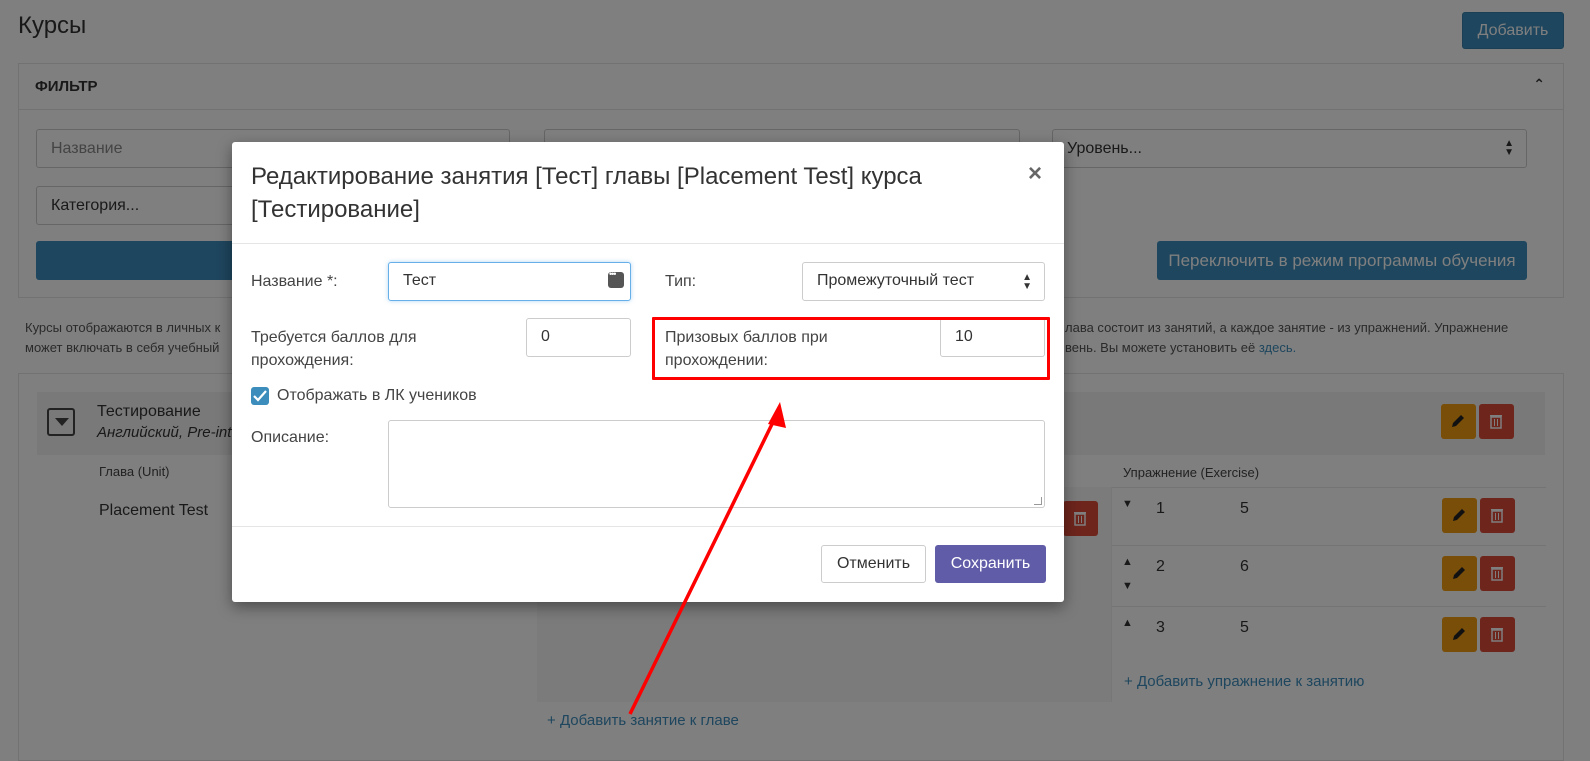 This screenshot has height=761, width=1590. I want to click on show-in-cabinet-label: Отображать в ЛК учеников, so click(377, 395).